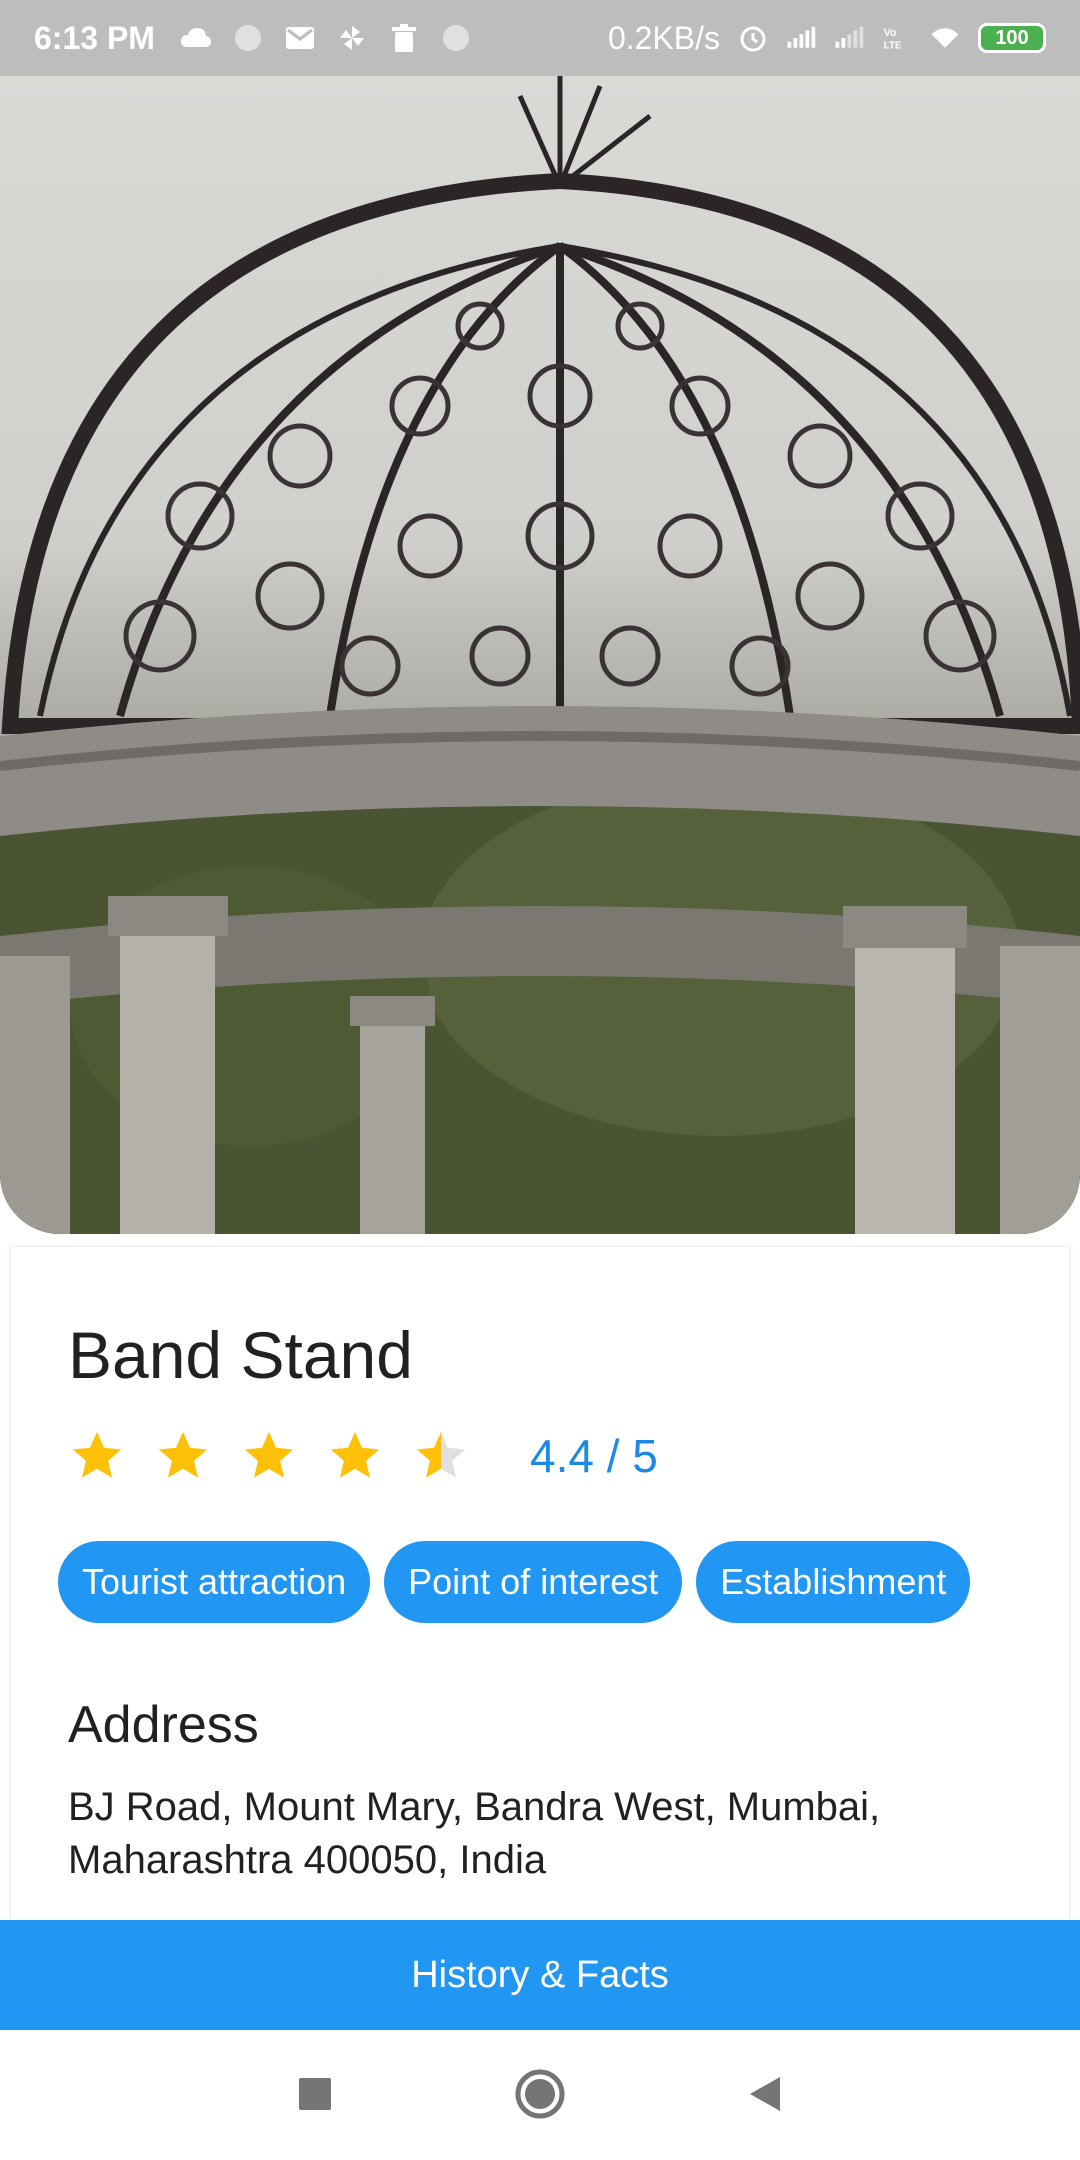  What do you see at coordinates (315, 2094) in the screenshot?
I see `recents-square-icon` at bounding box center [315, 2094].